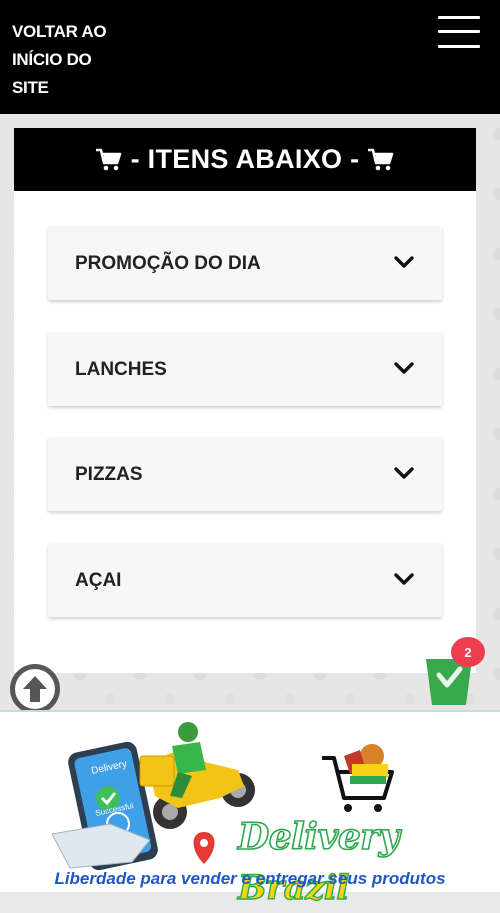  Describe the element at coordinates (109, 474) in the screenshot. I see `accordion-label: PIZZAS` at that location.